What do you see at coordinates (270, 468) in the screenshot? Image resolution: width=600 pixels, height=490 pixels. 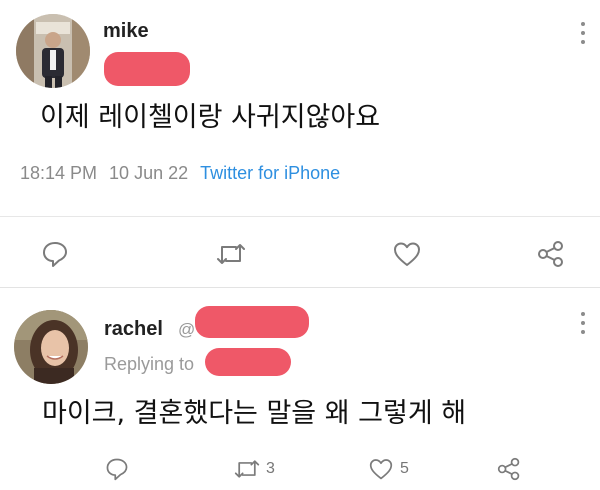 I see `retweet-count: 3` at bounding box center [270, 468].